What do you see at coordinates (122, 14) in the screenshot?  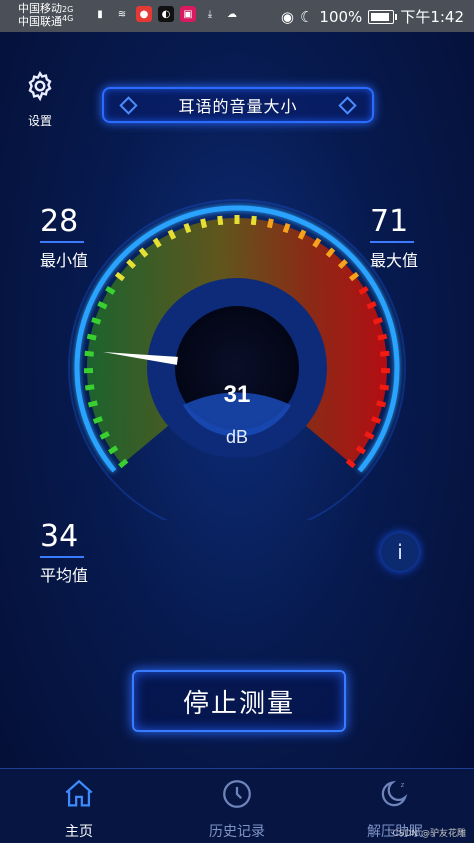 I see `wifi-icon: ≋` at bounding box center [122, 14].